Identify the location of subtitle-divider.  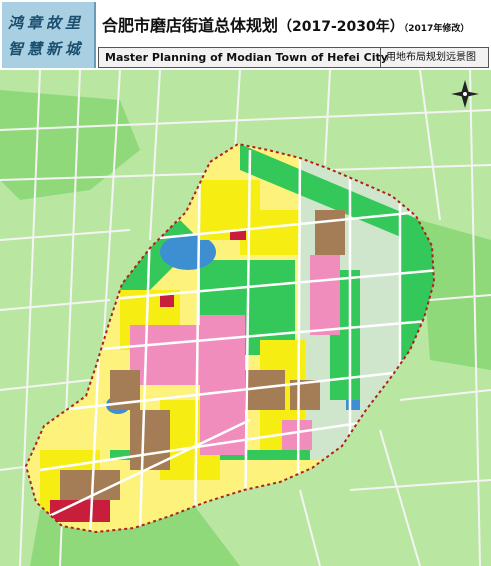
(380, 57).